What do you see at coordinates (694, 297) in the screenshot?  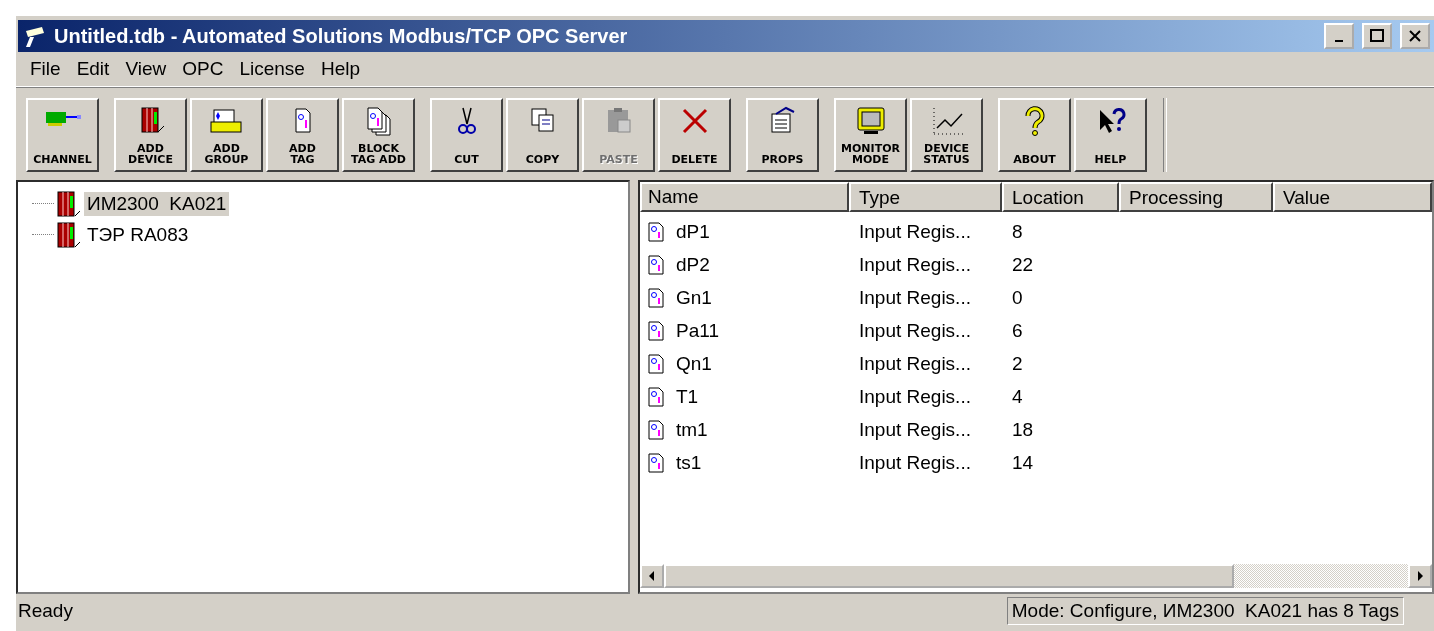 I see `tag-name: Gn1` at bounding box center [694, 297].